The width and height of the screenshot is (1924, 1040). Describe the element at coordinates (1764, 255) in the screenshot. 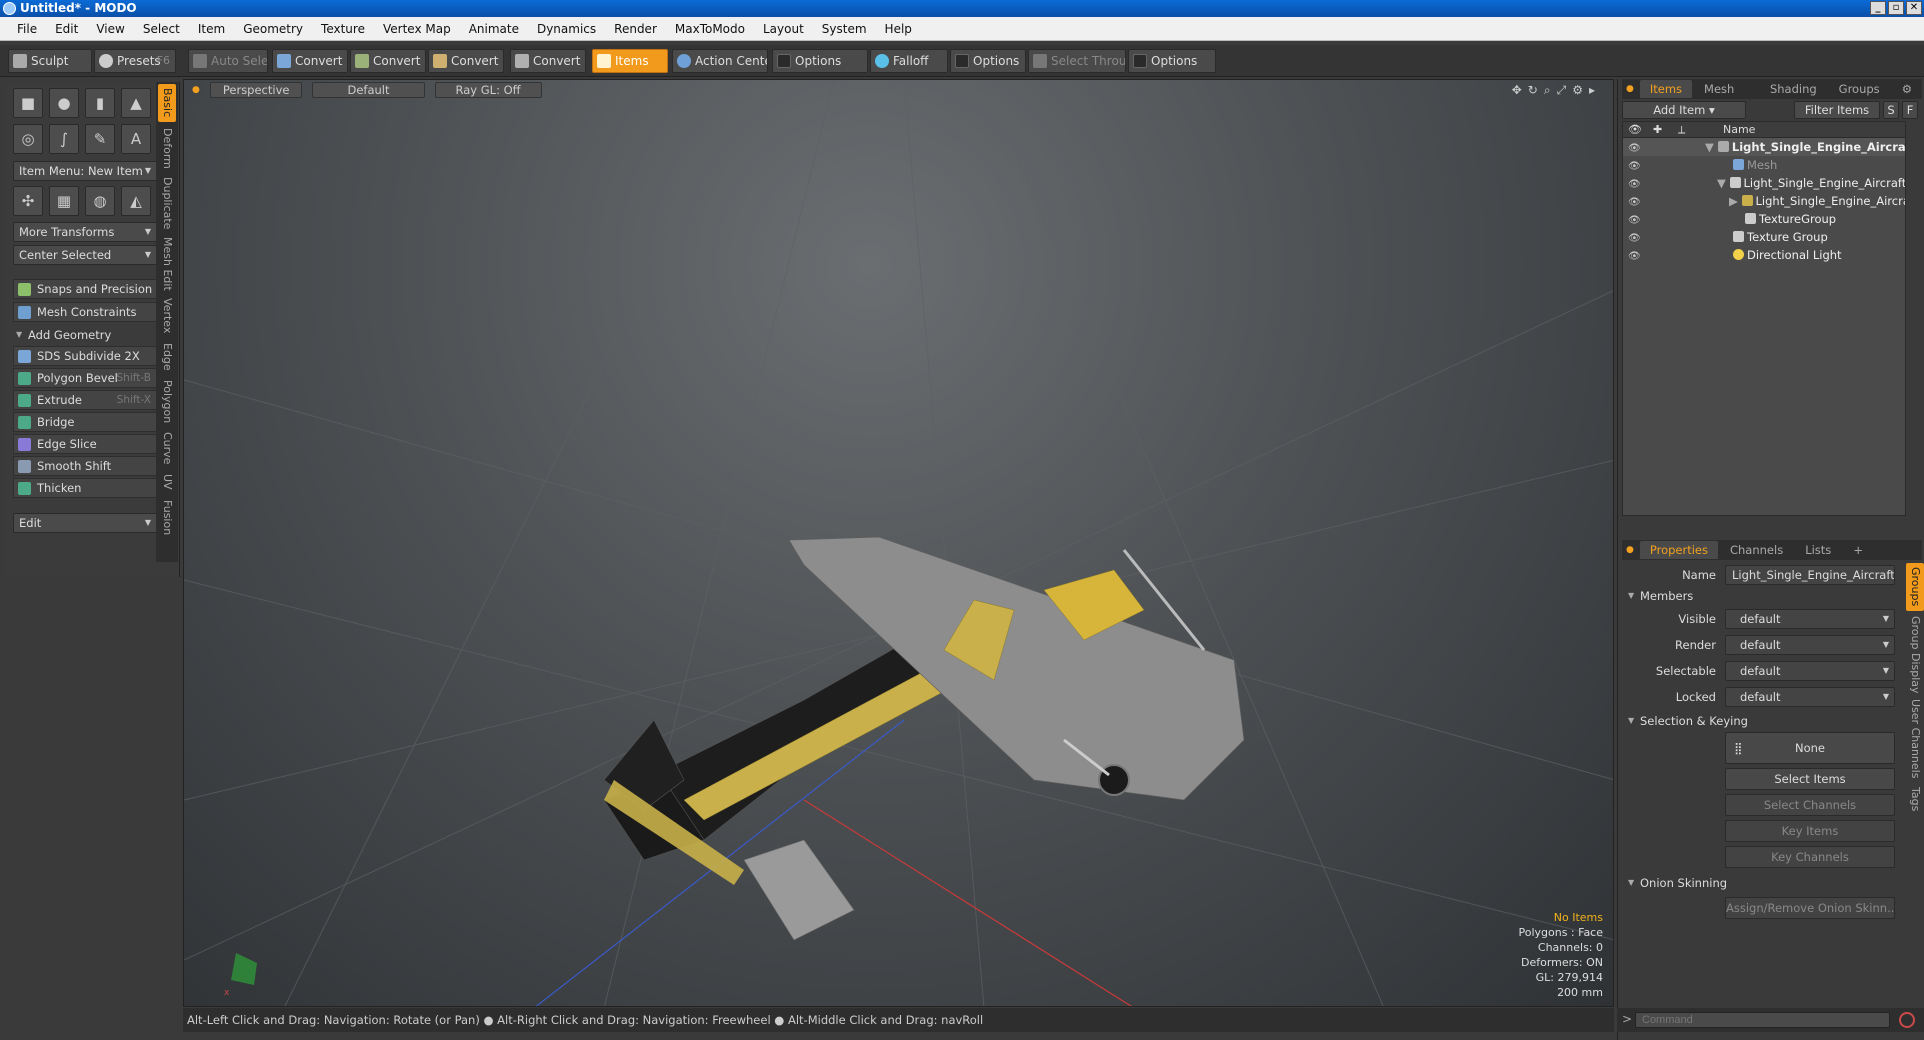

I see `item-row: 👁 Directional Light` at that location.